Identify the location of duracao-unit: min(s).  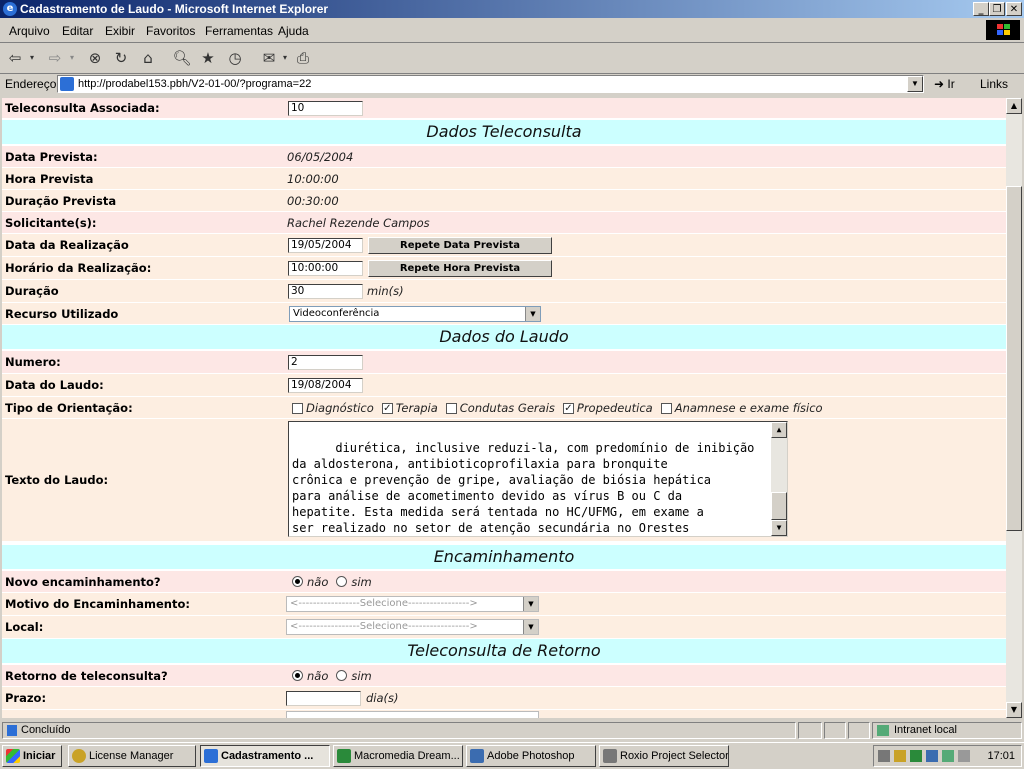
(385, 291).